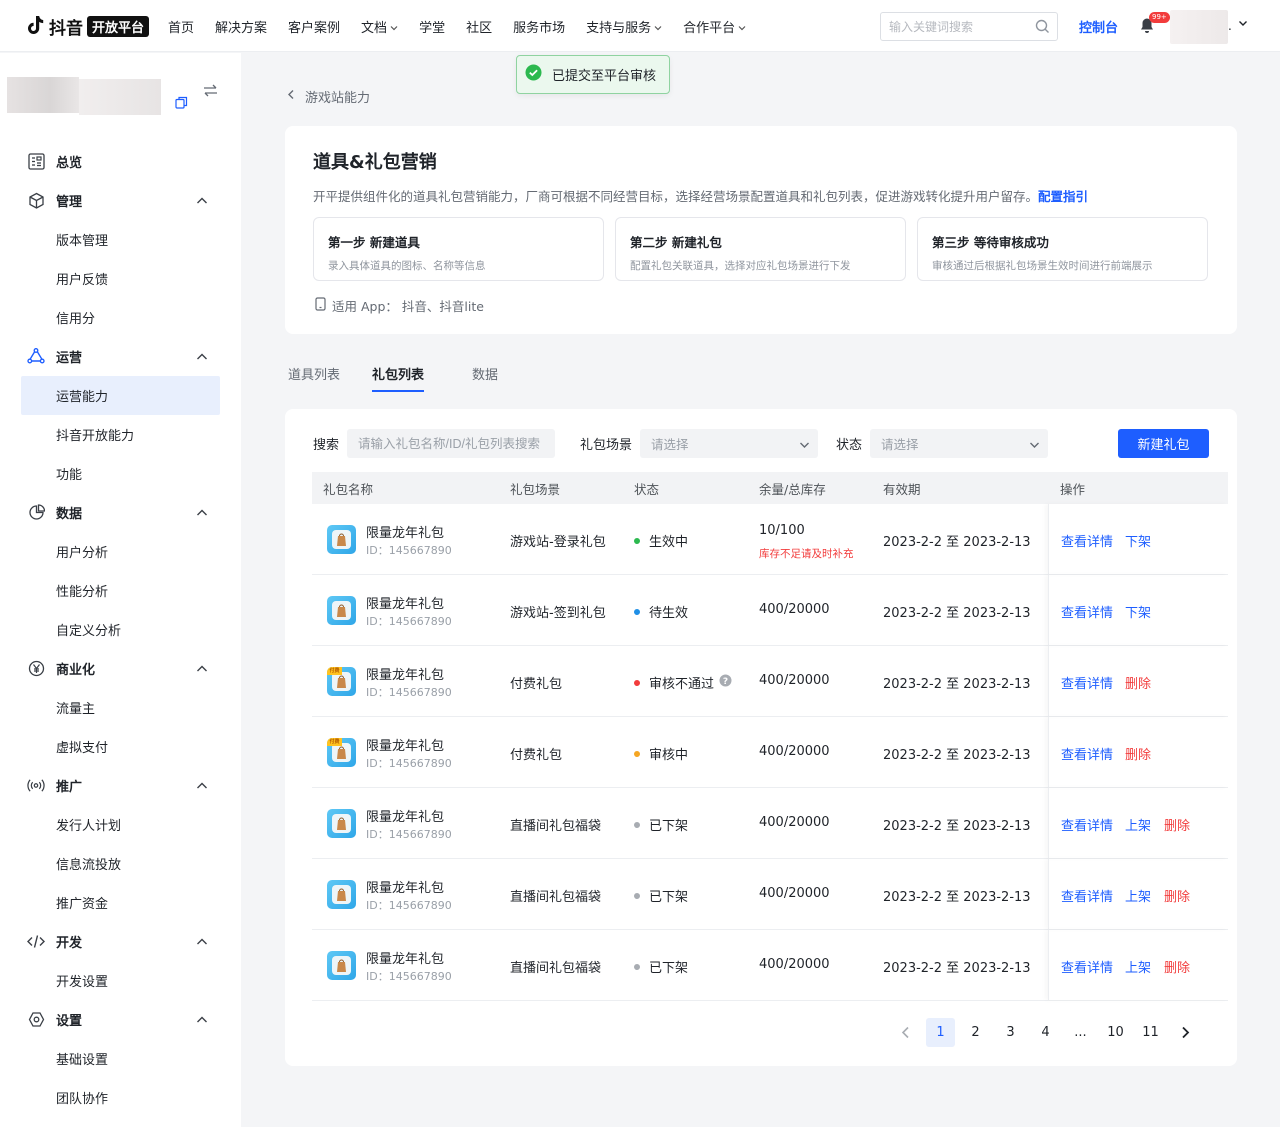 The height and width of the screenshot is (1127, 1280). Describe the element at coordinates (1243, 24) in the screenshot. I see `chevron-down-icon` at that location.